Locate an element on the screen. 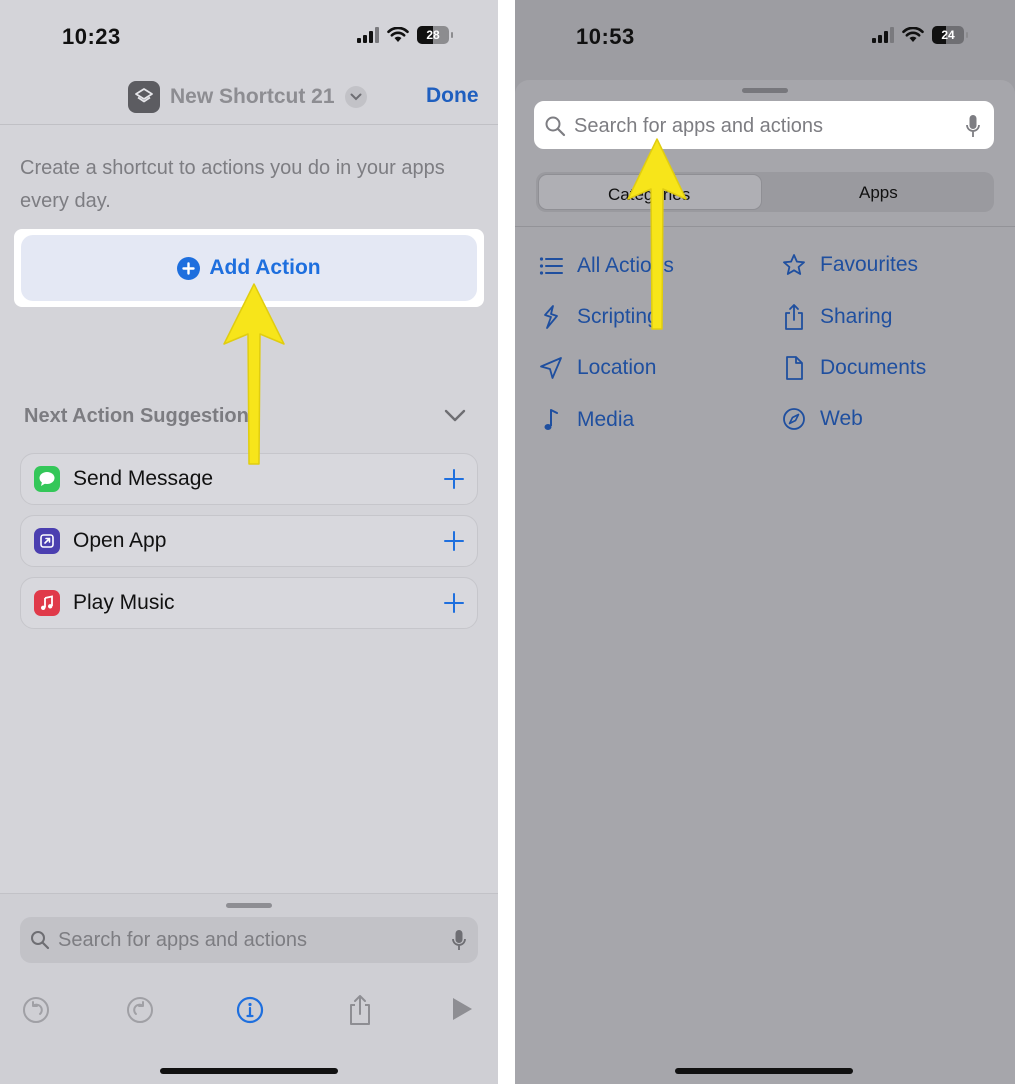  action-search-sheet: Search for apps and actions is located at coordinates (249, 988).